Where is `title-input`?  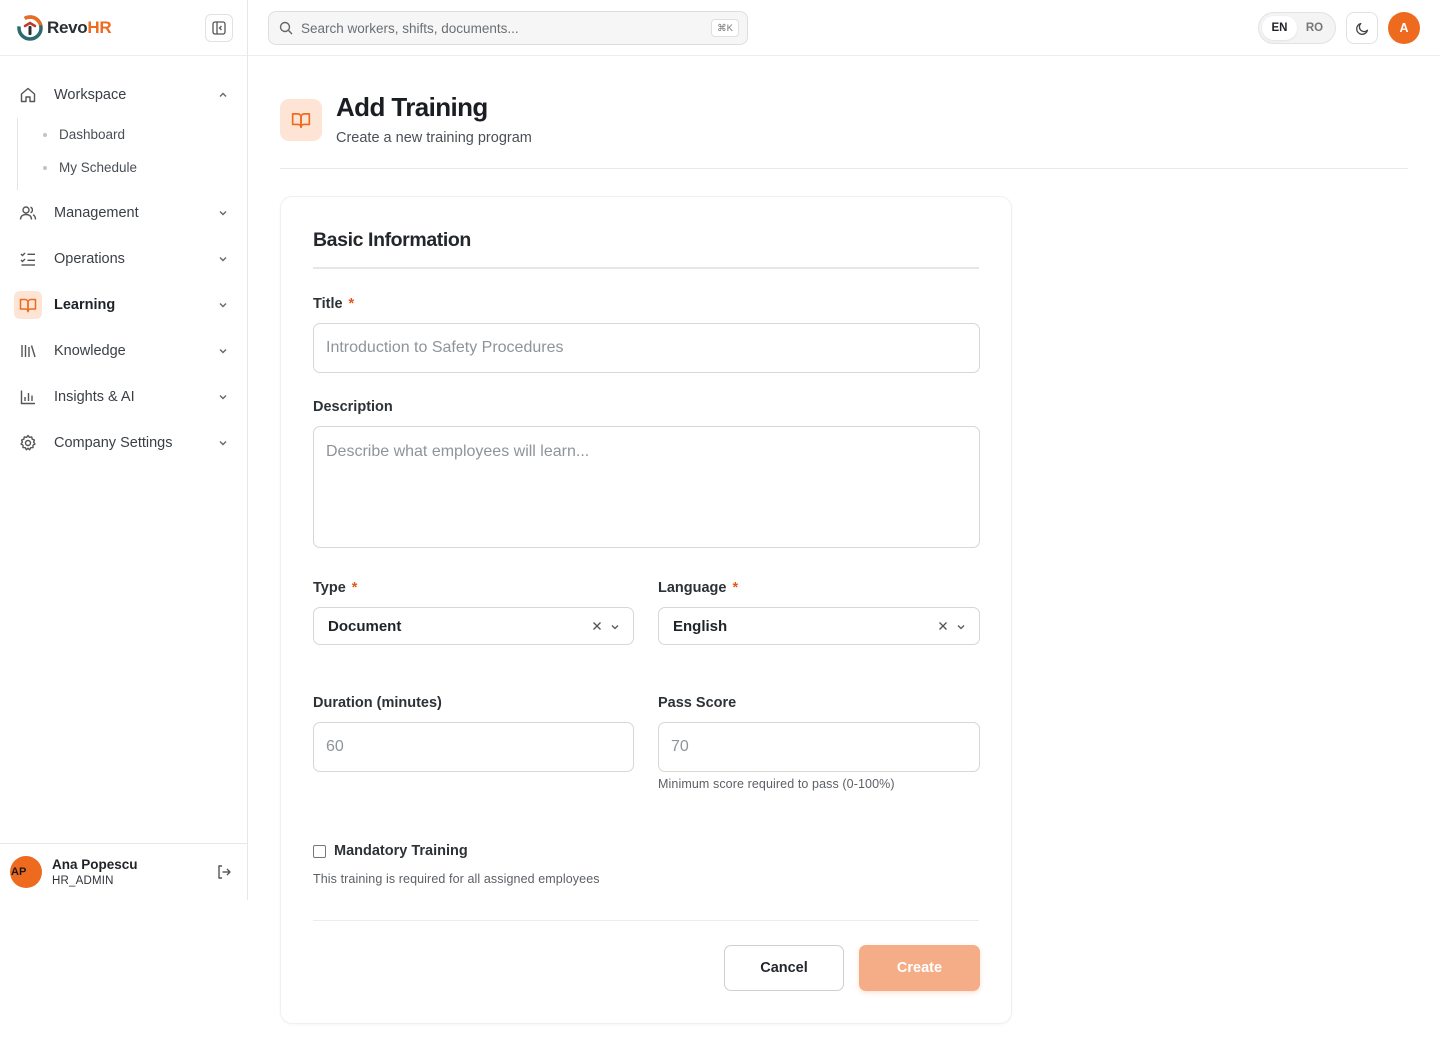
title-input is located at coordinates (646, 348).